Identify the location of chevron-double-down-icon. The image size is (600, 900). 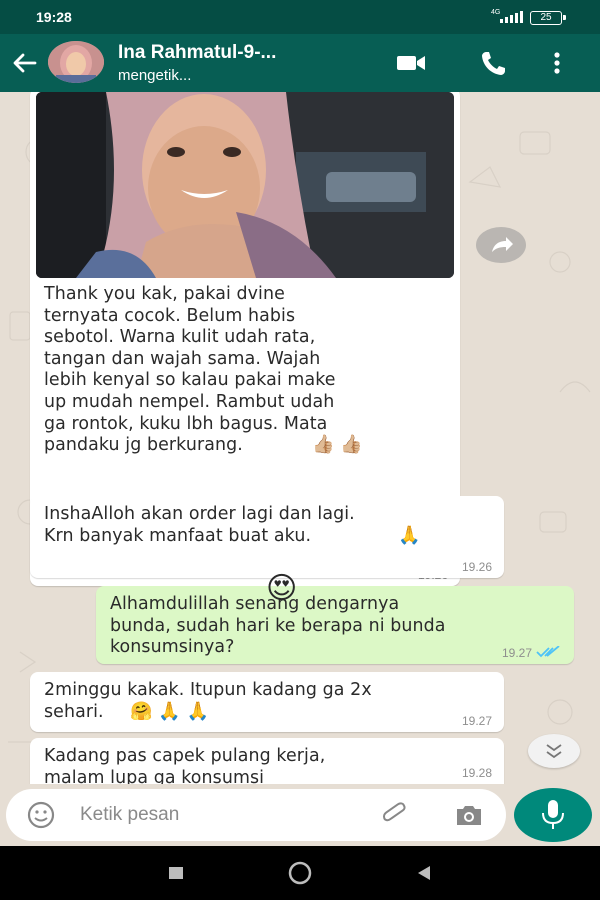
(554, 751).